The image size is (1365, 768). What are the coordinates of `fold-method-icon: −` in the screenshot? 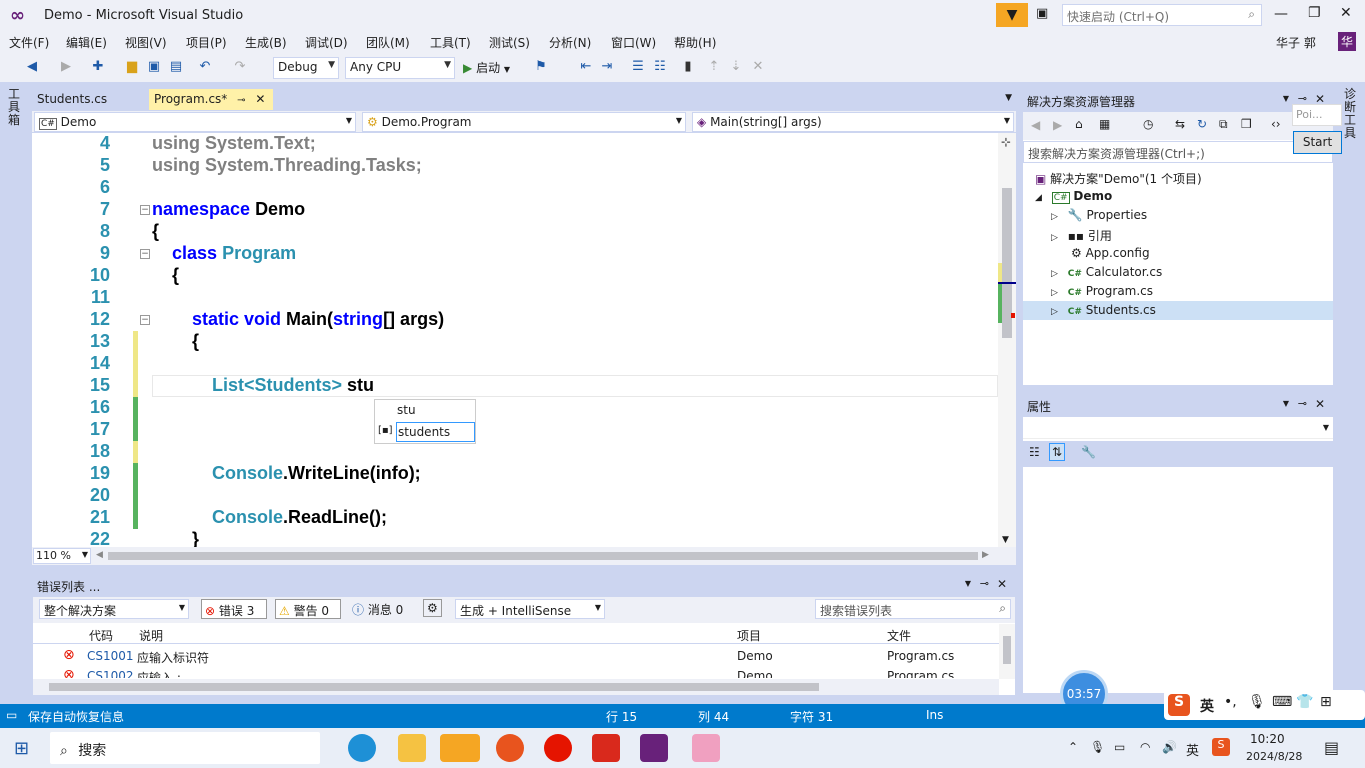 It's located at (145, 320).